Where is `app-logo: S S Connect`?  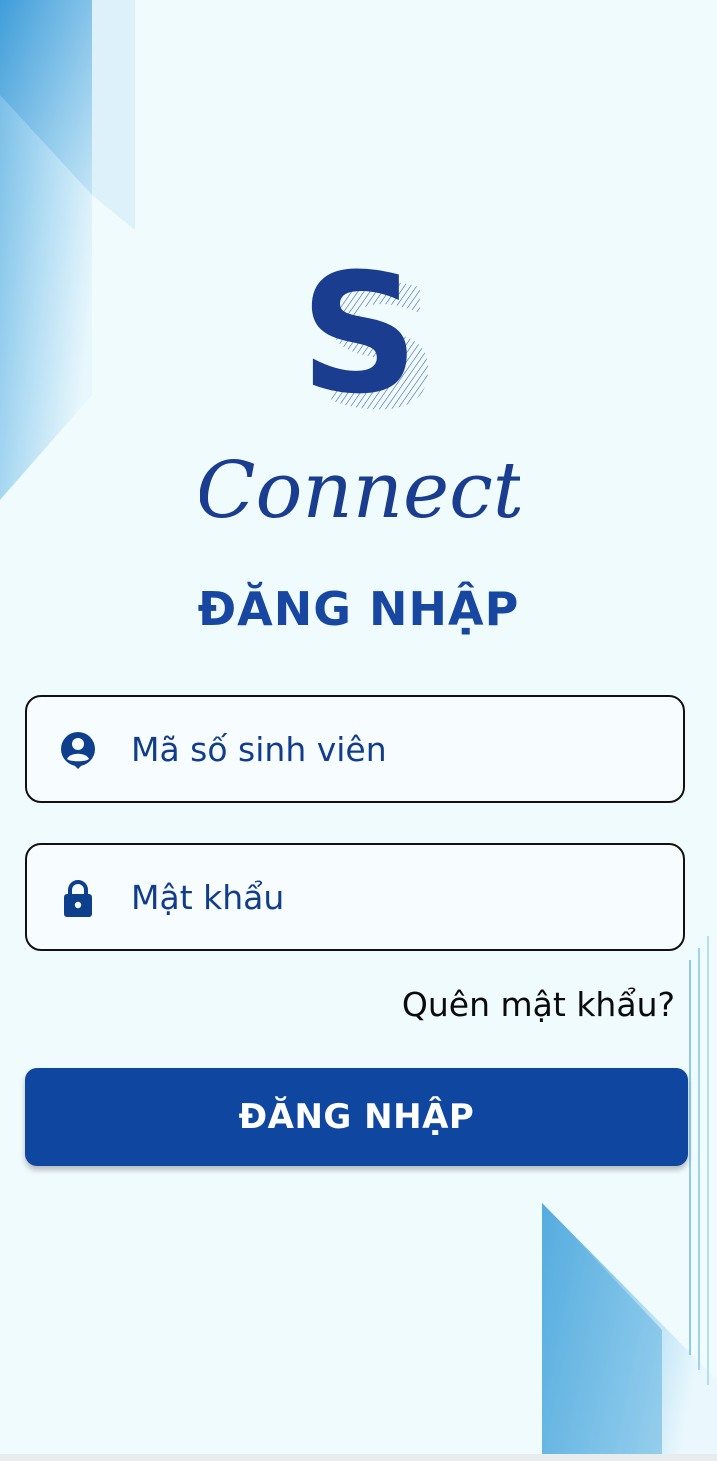
app-logo: S S Connect is located at coordinates (360, 395).